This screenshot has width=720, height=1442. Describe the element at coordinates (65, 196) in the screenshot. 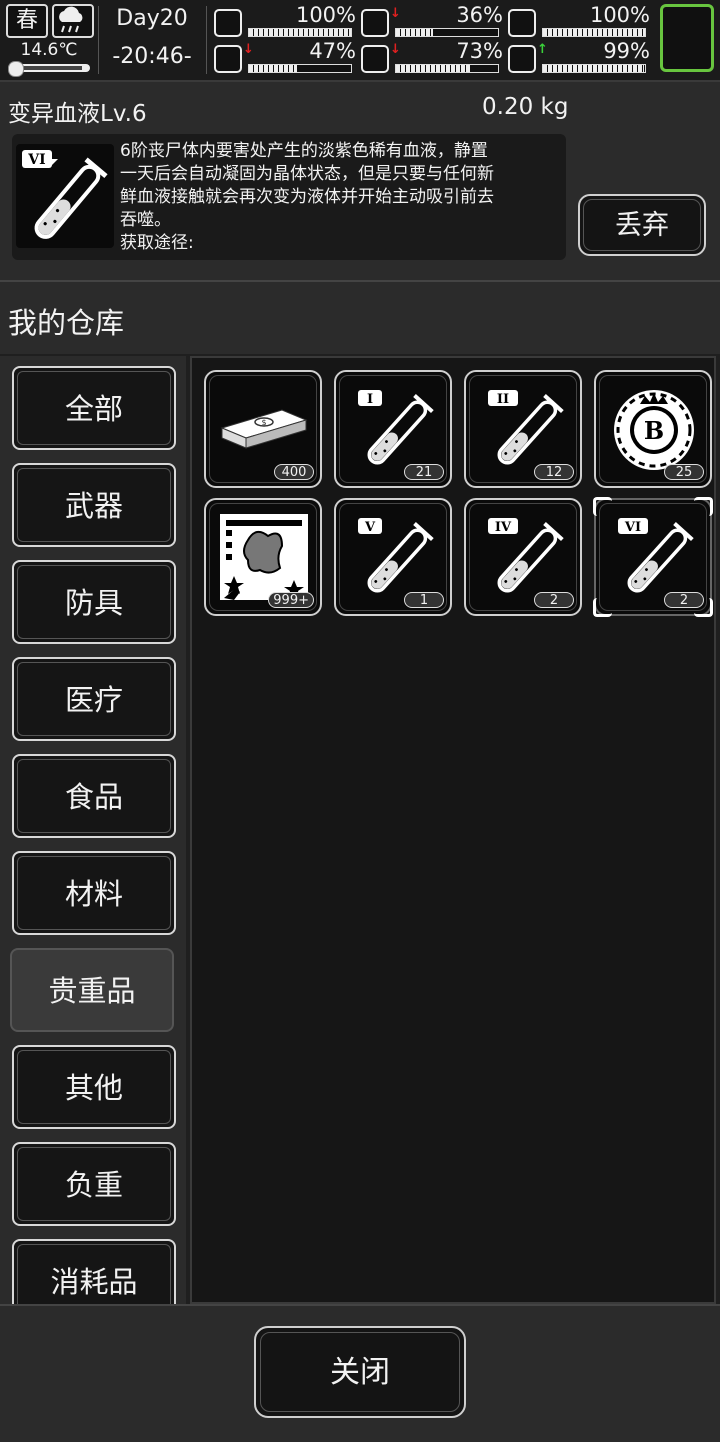

I see `blood-vial-icon: VI` at that location.